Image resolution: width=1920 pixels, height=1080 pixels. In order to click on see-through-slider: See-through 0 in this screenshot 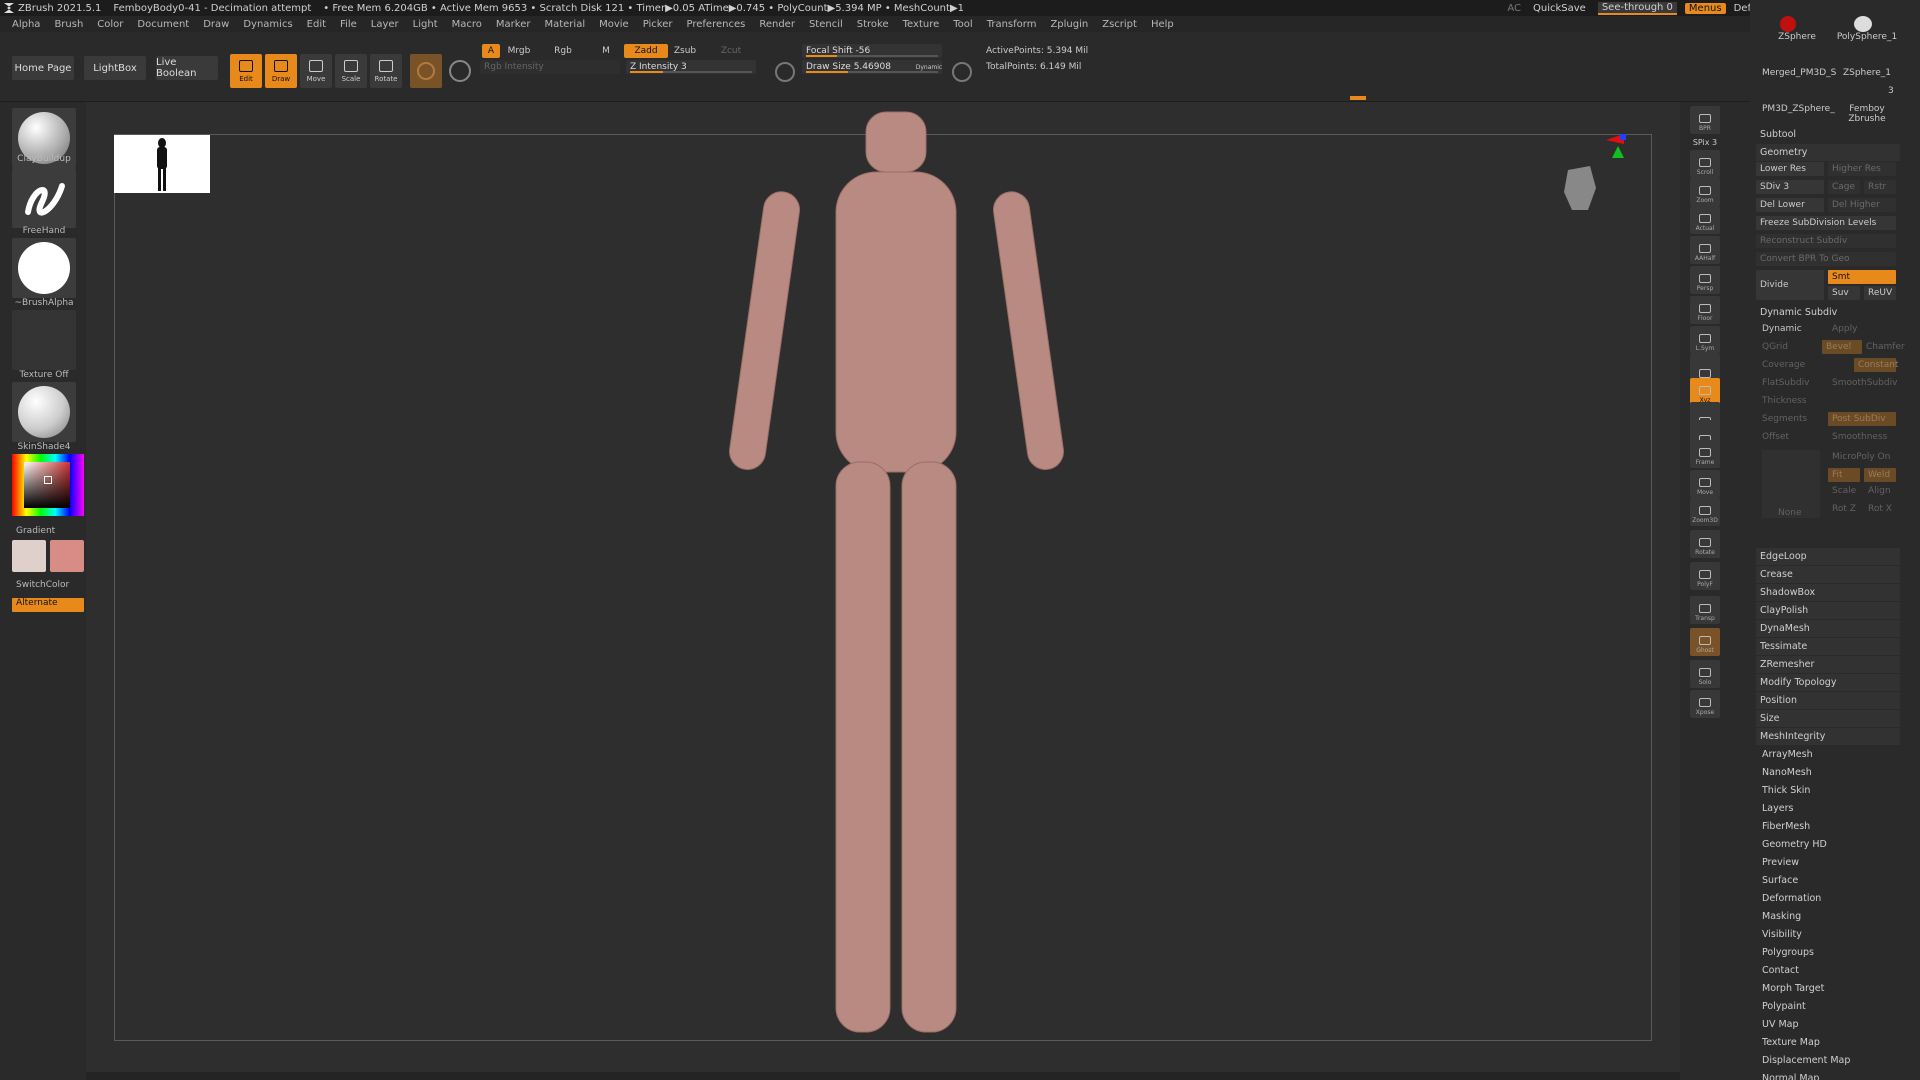, I will do `click(1637, 8)`.